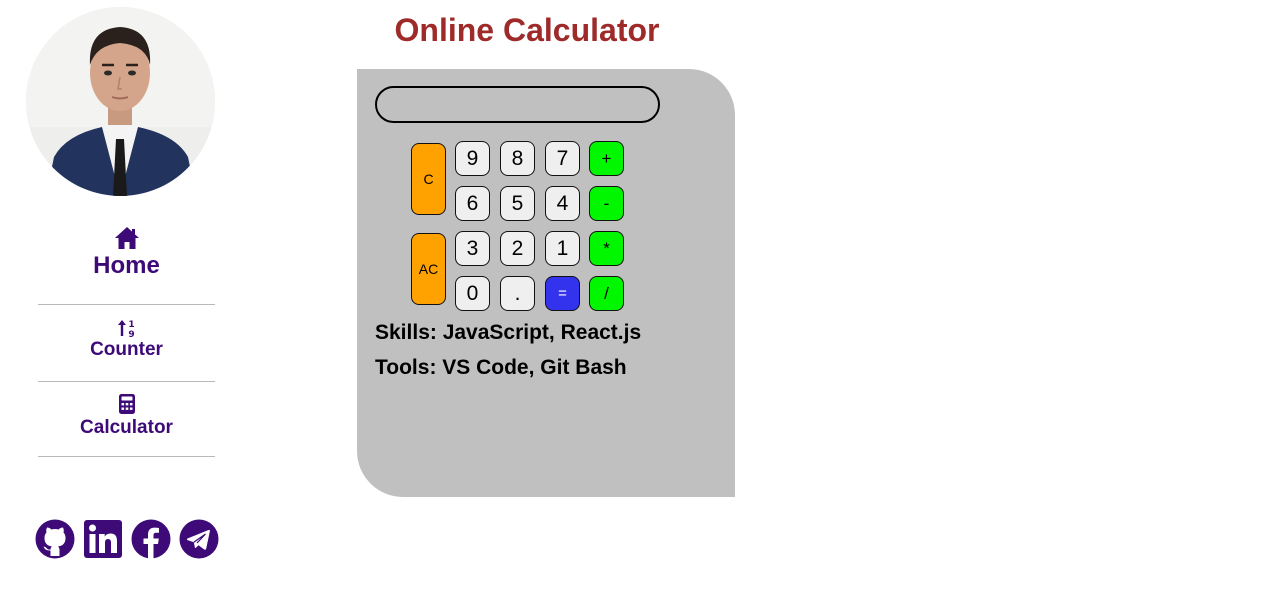 This screenshot has height=599, width=1280. What do you see at coordinates (125, 329) in the screenshot?
I see `sort-arrows-icon: 1 9` at bounding box center [125, 329].